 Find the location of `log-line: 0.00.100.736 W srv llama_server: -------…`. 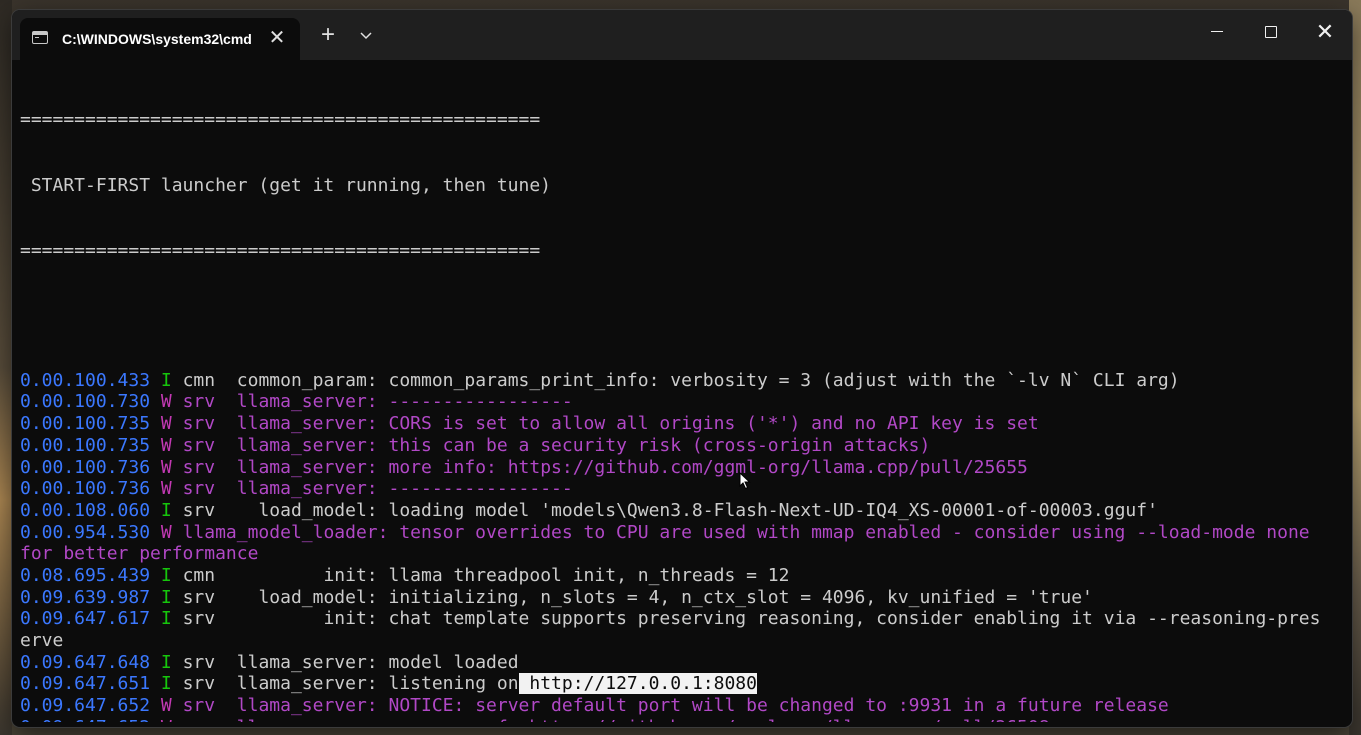

log-line: 0.00.100.736 W srv llama_server: -------… is located at coordinates (682, 489).